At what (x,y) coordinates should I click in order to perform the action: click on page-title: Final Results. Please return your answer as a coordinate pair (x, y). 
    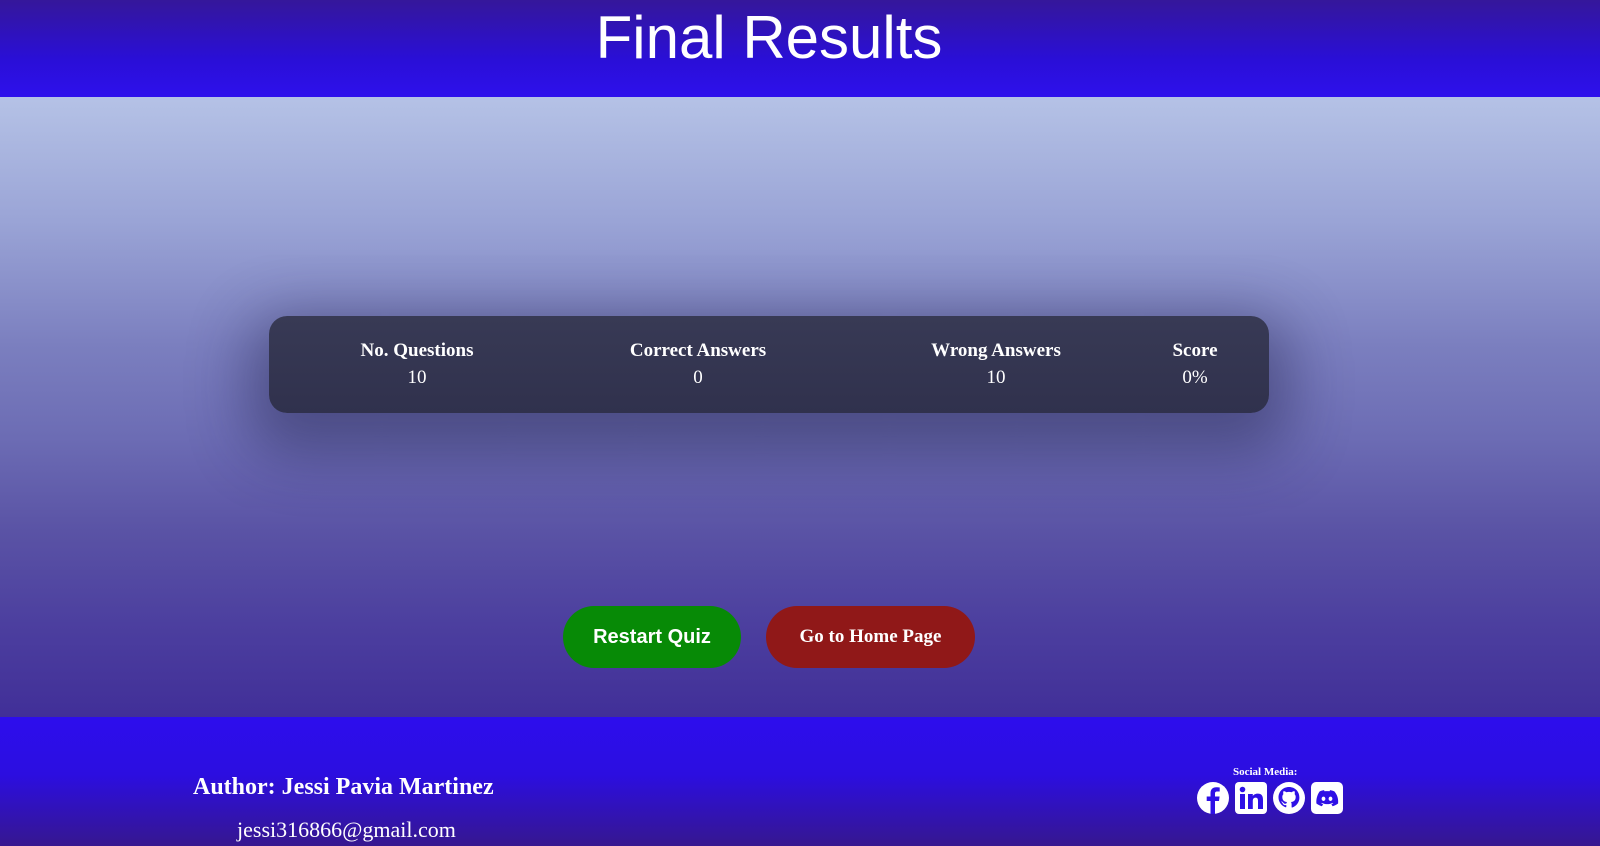
    Looking at the image, I should click on (769, 37).